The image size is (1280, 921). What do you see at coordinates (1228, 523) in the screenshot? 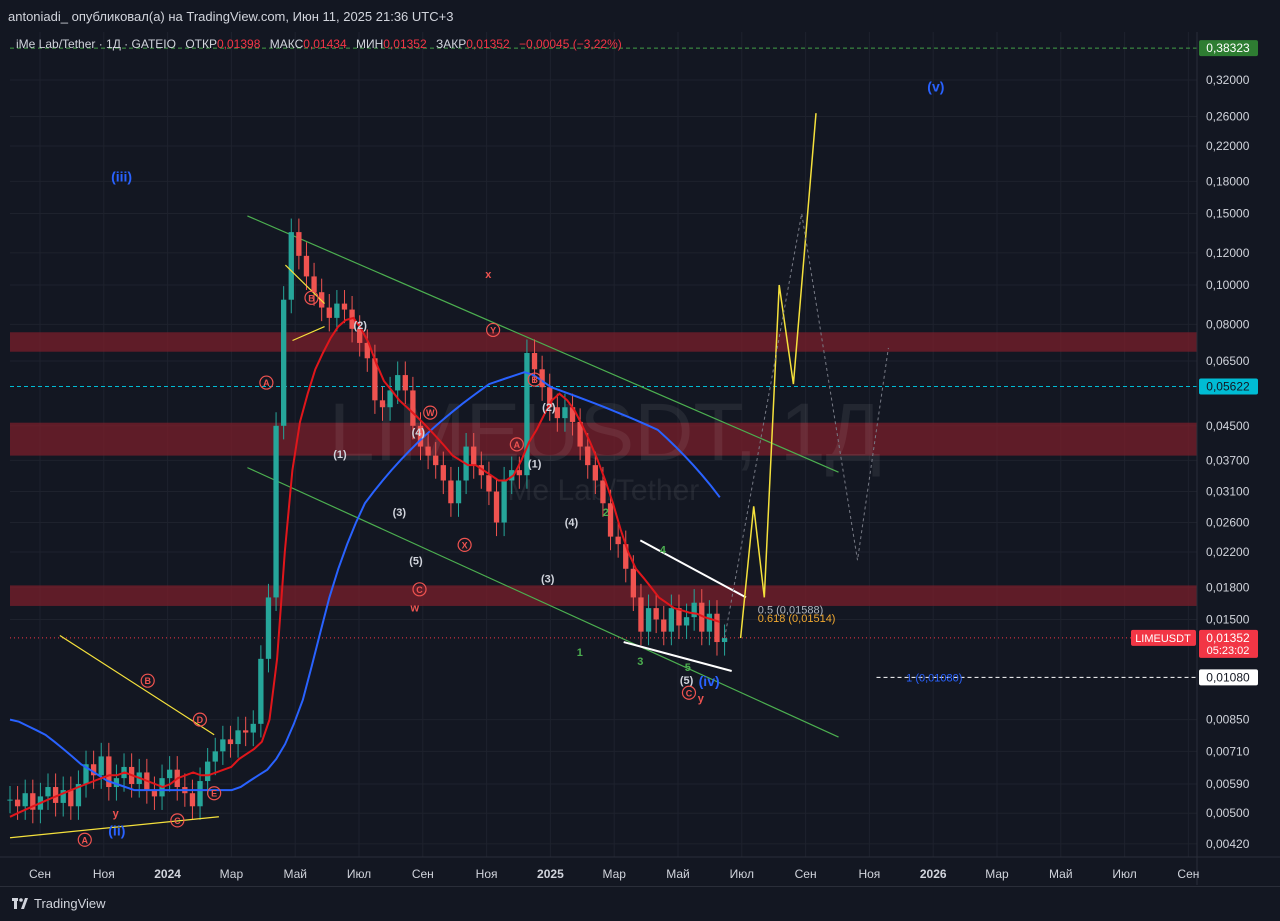
I see `y-tick-label: 0,02600` at bounding box center [1228, 523].